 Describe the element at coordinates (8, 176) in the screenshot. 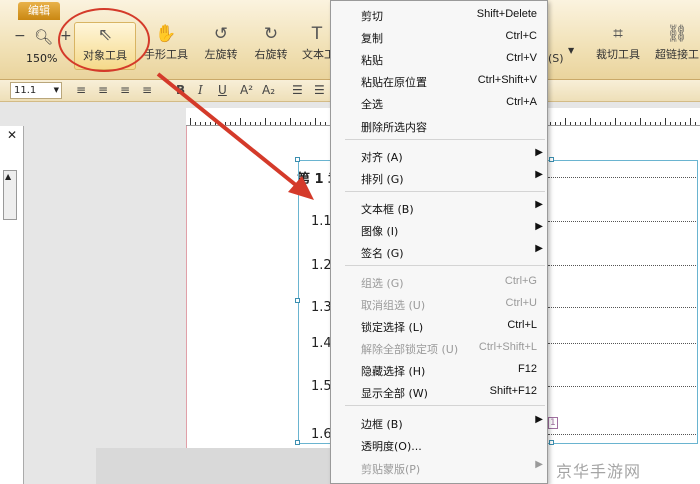

I see `scroll-up-icon: ▲` at that location.